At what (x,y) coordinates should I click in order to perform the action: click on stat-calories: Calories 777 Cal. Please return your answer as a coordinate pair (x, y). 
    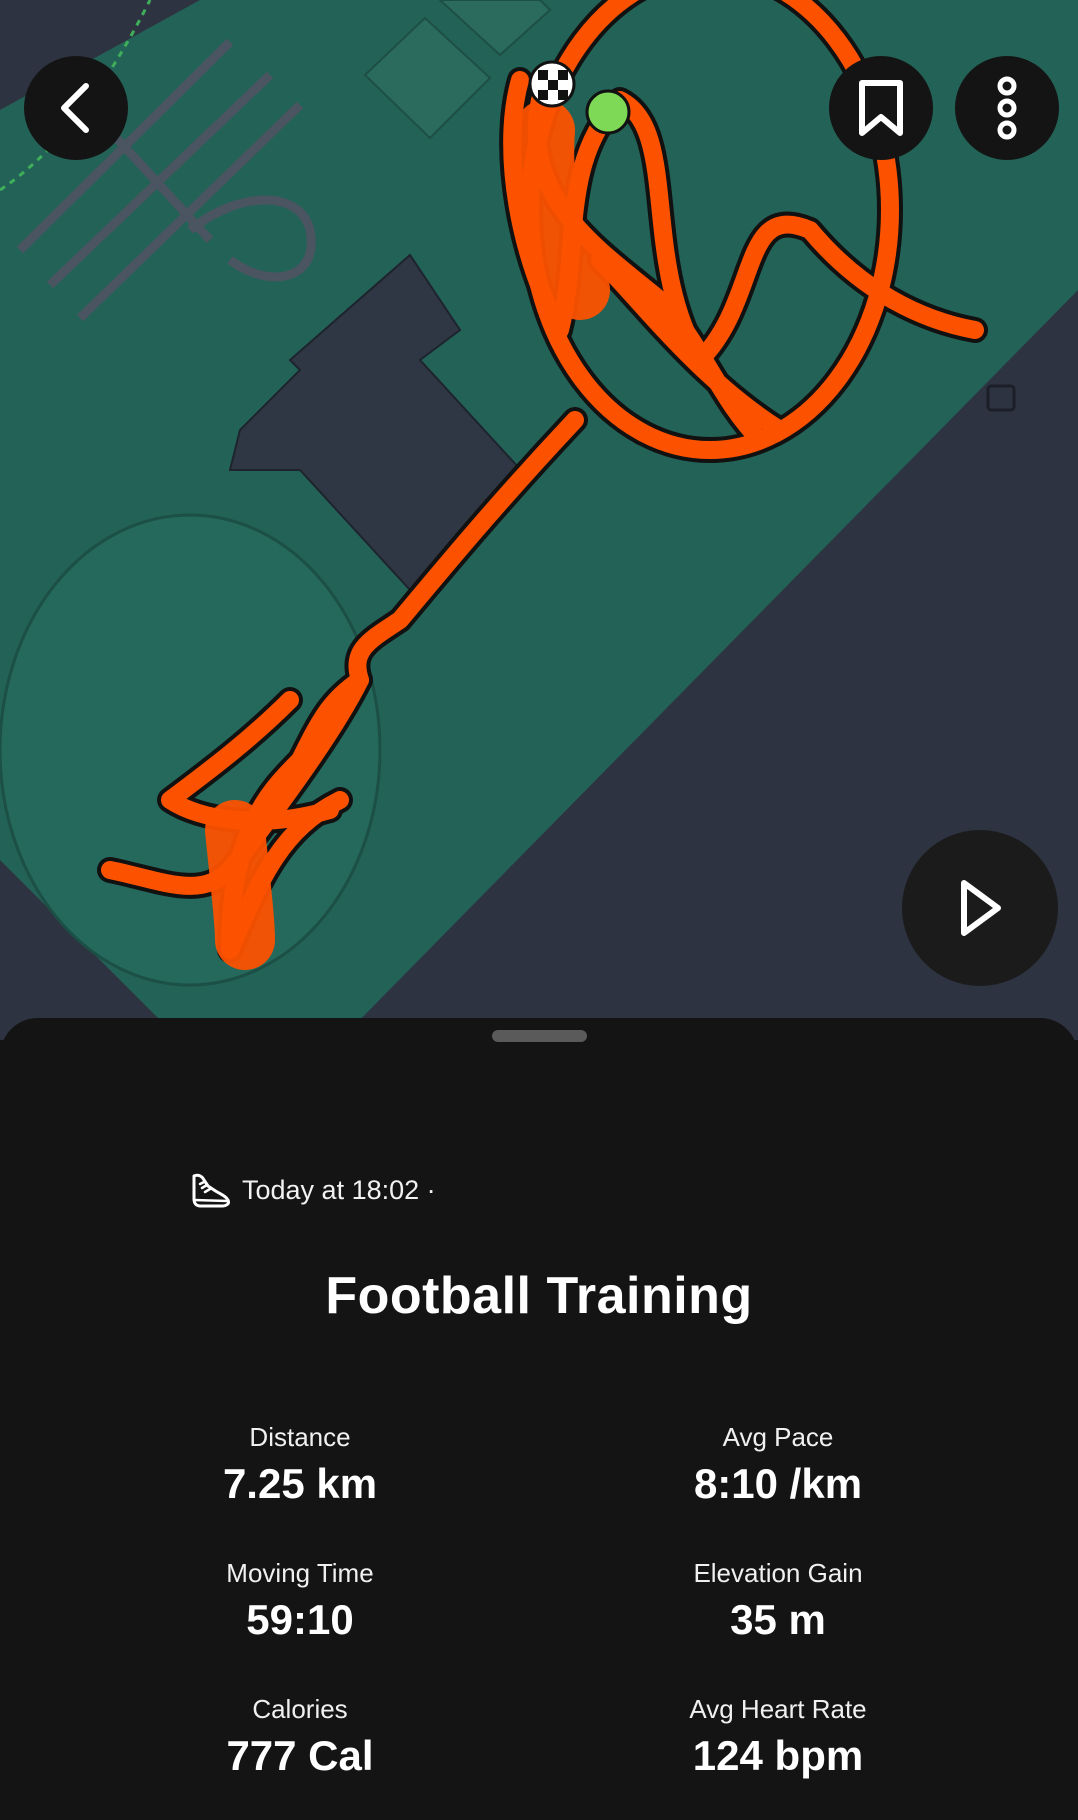
    Looking at the image, I should click on (300, 1737).